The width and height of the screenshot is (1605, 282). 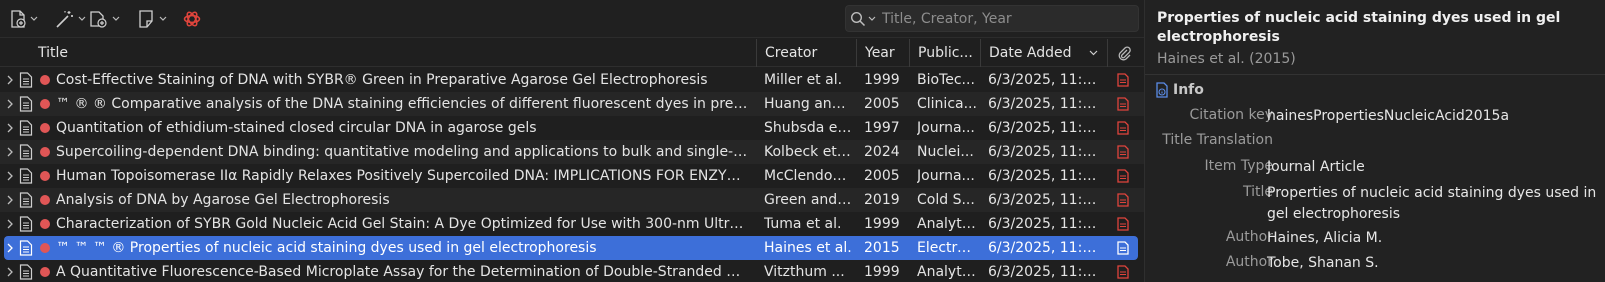 I want to click on add-attachment-button, so click(x=104, y=19).